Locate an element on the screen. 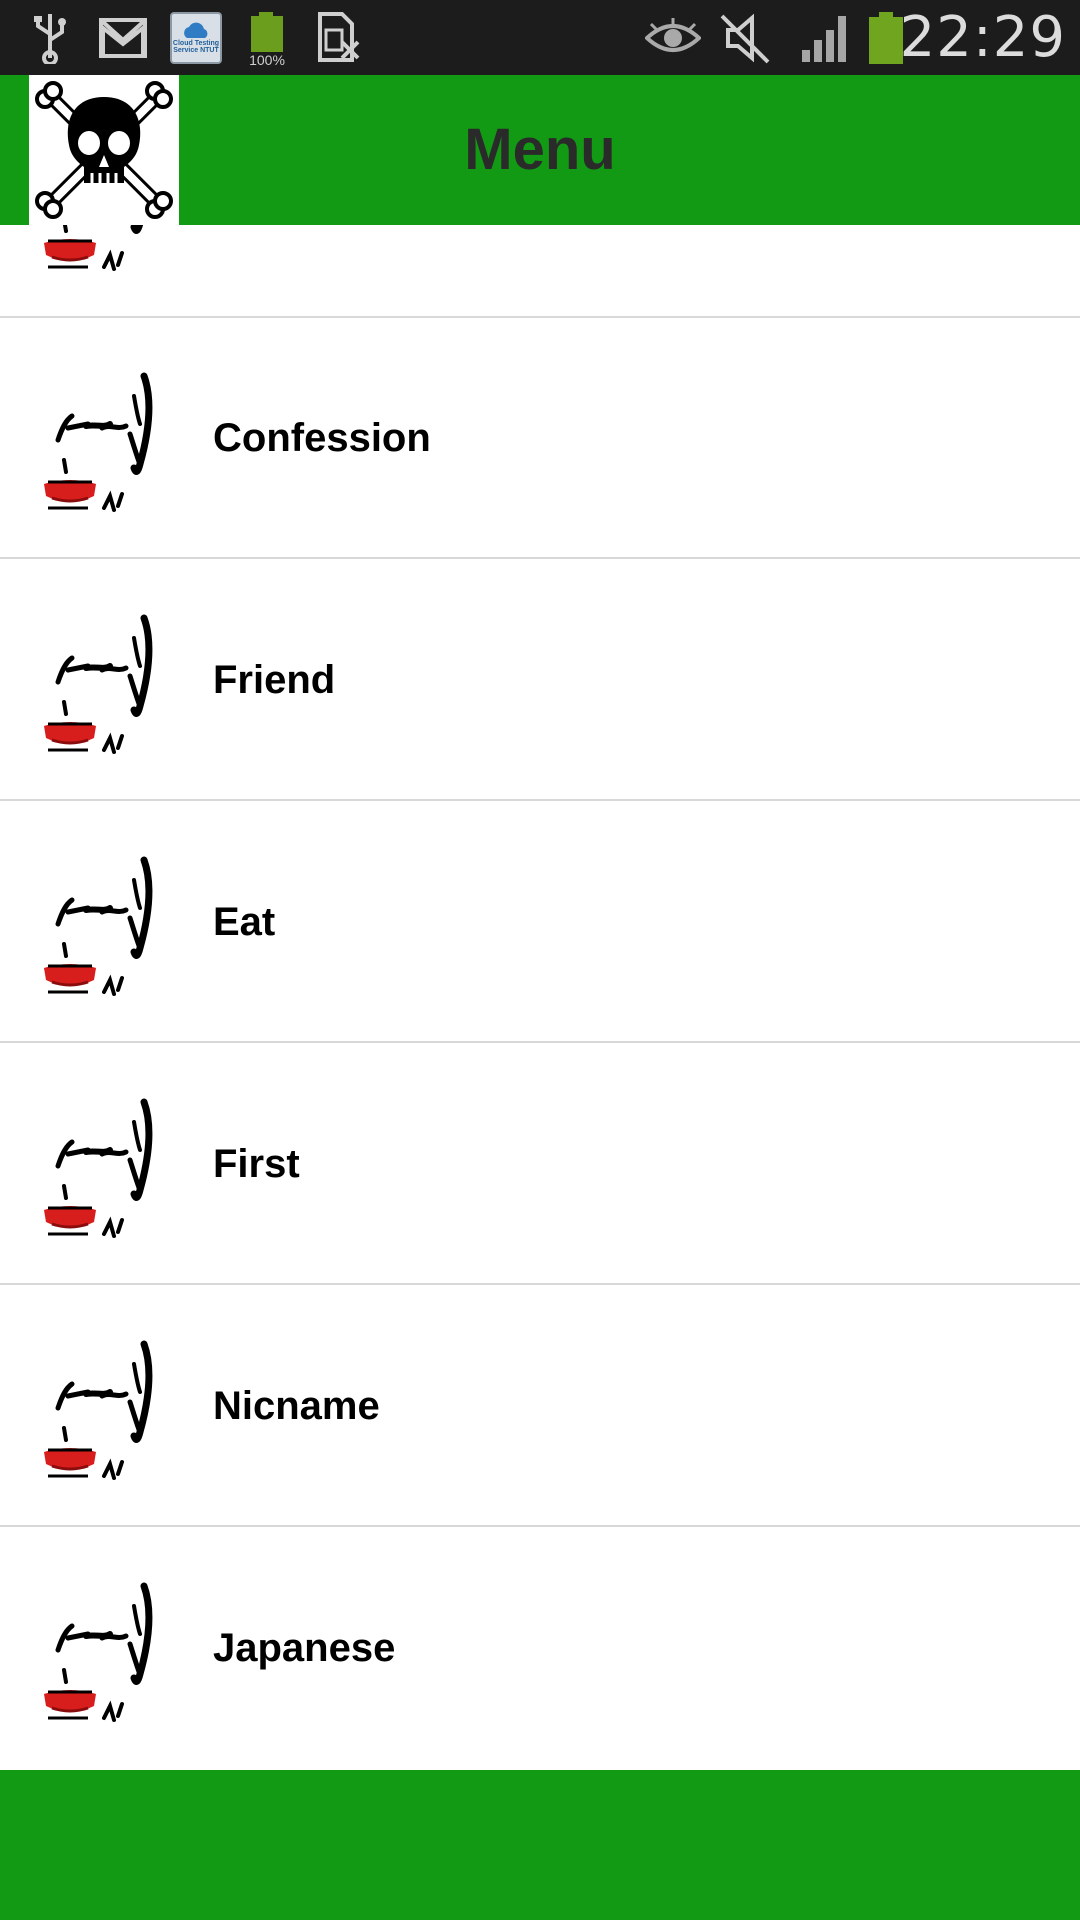 Image resolution: width=1080 pixels, height=1920 pixels. eye-icon is located at coordinates (673, 38).